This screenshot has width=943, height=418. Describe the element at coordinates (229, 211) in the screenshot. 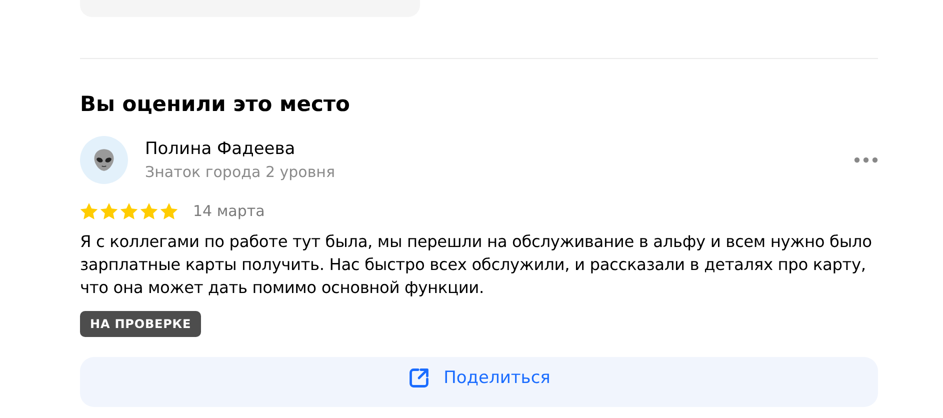

I see `review-date: 14 марта` at that location.